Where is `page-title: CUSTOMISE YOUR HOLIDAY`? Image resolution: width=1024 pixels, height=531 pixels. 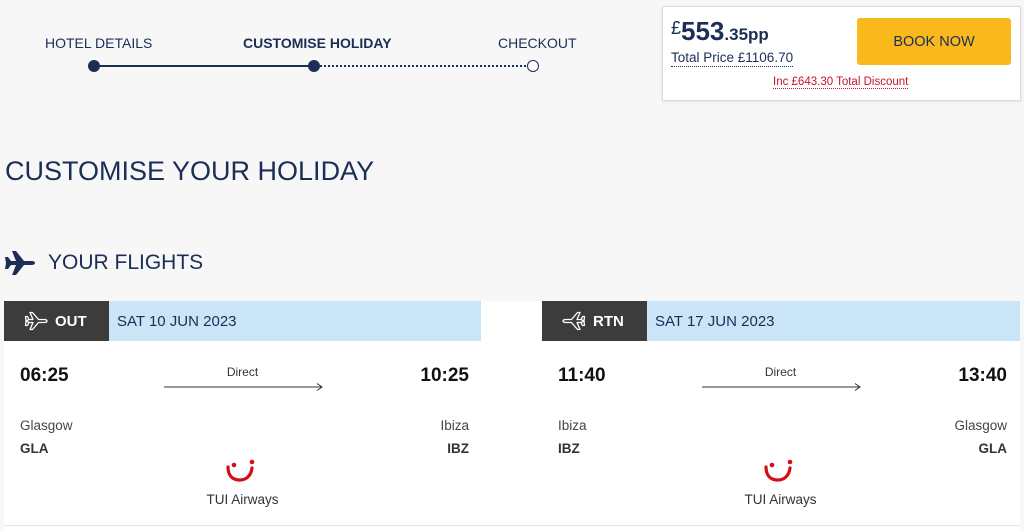 page-title: CUSTOMISE YOUR HOLIDAY is located at coordinates (190, 171).